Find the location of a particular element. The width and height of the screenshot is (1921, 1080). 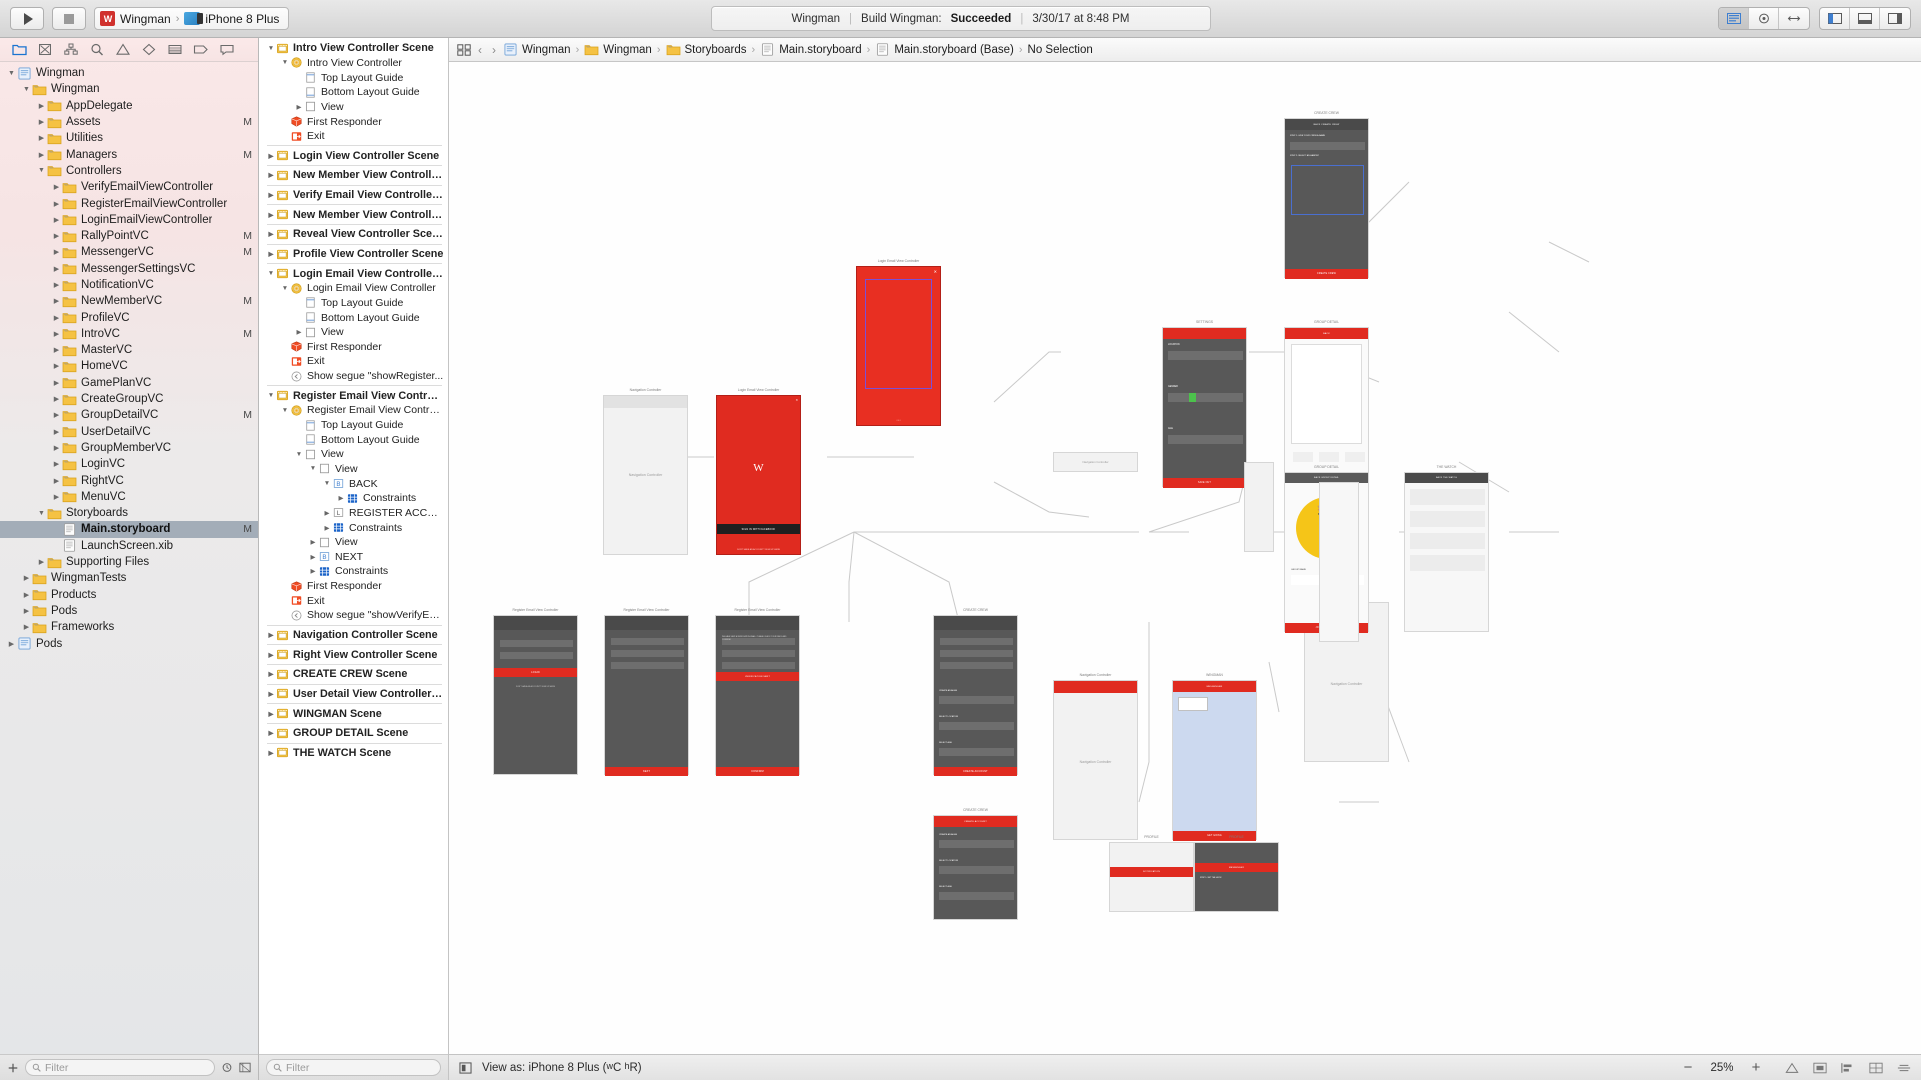

view-controller-canvas is located at coordinates (1339, 562).